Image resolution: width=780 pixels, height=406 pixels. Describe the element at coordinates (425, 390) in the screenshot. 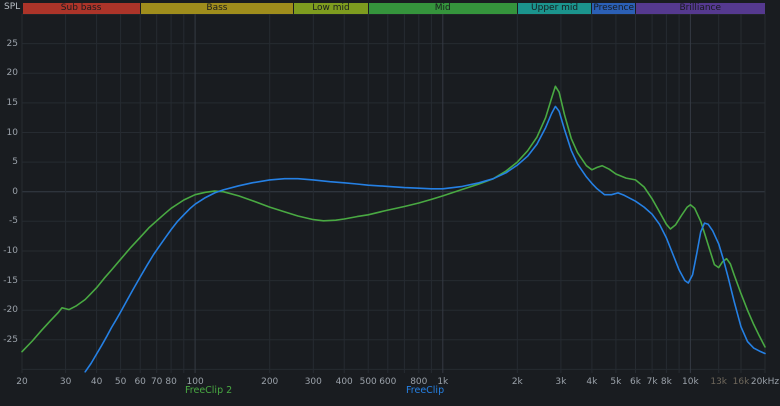

I see `legend-label-freeclip: FreeClip` at that location.